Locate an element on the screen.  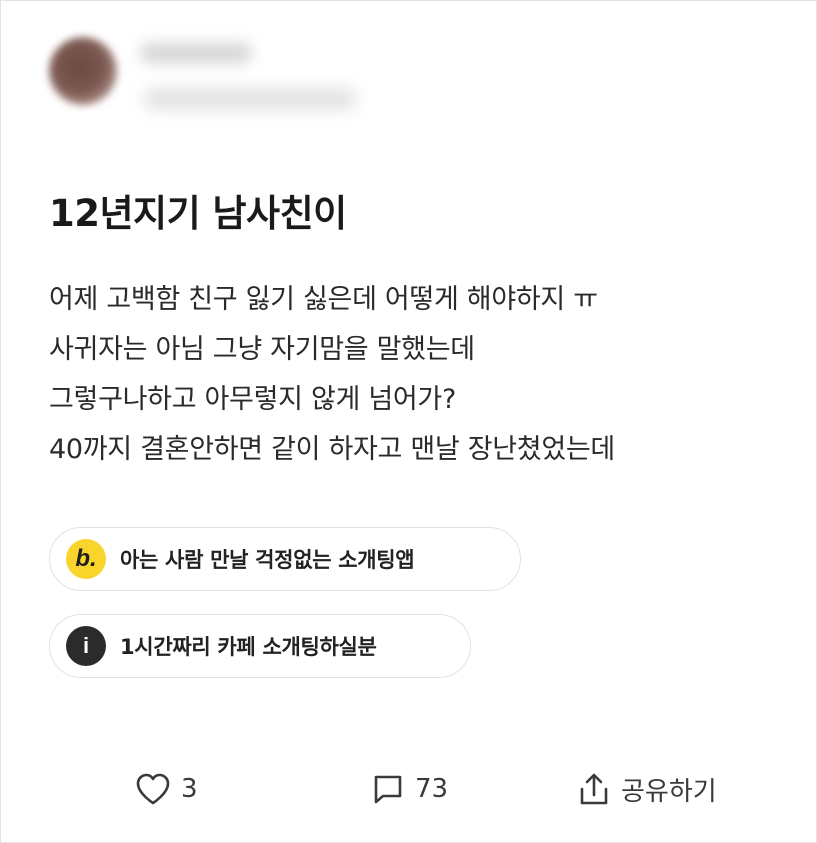
user-header is located at coordinates (205, 73).